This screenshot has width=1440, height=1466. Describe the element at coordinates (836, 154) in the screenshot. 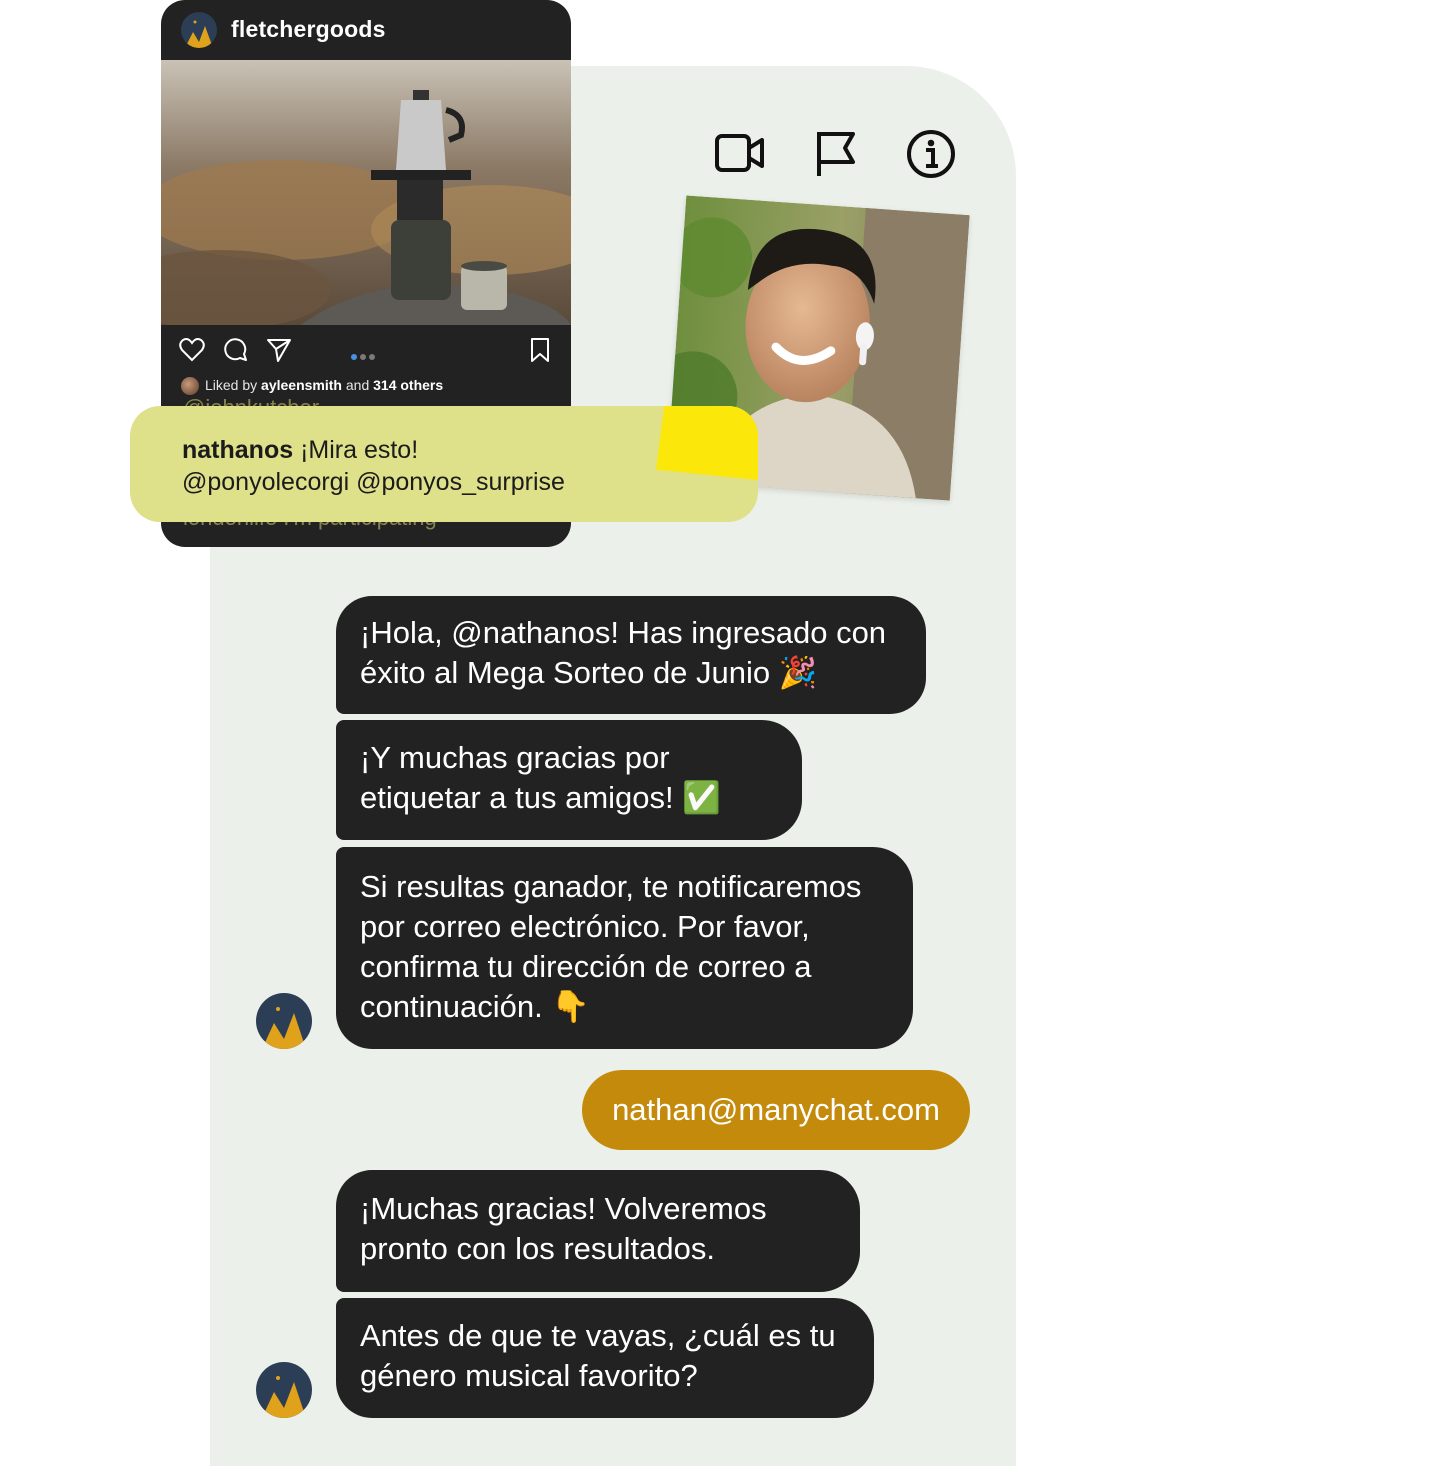

I see `flag-icon` at that location.